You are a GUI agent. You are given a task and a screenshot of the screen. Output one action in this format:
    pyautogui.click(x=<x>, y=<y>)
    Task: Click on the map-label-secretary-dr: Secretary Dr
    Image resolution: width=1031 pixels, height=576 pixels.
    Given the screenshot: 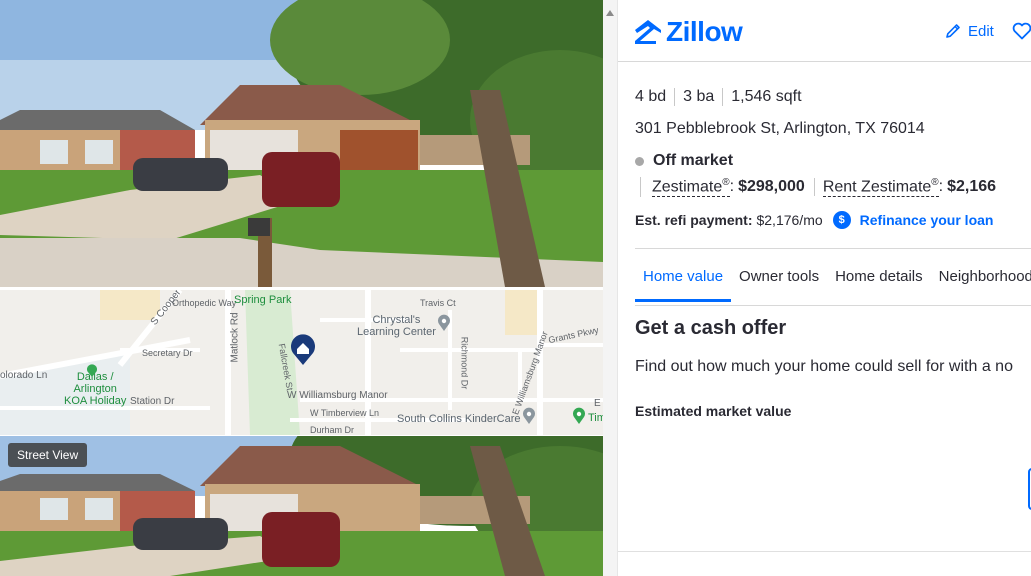 What is the action you would take?
    pyautogui.click(x=167, y=353)
    